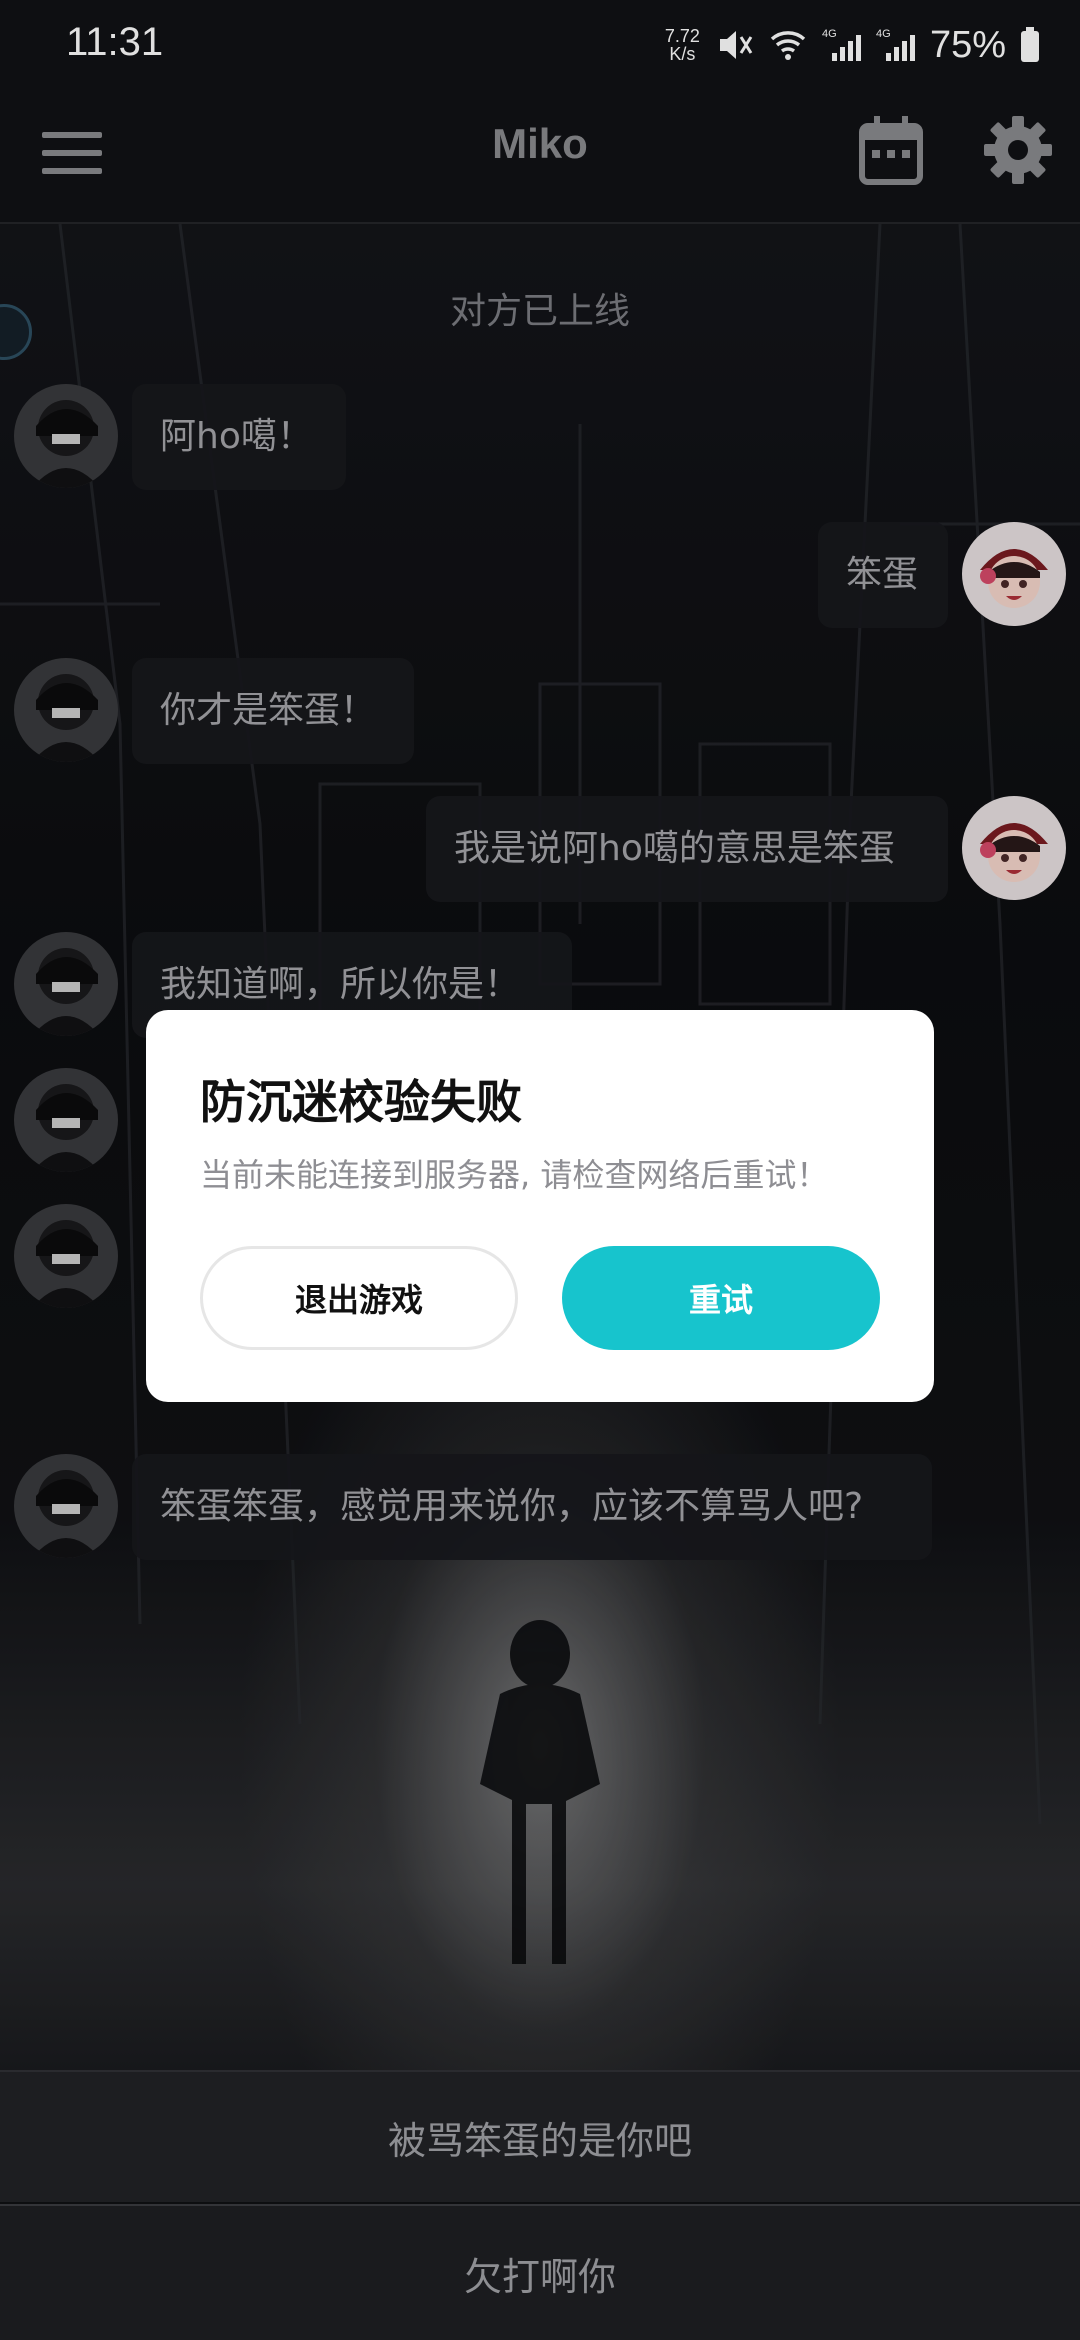 The image size is (1080, 2340). I want to click on reply-option: 欠打啊你, so click(540, 2272).